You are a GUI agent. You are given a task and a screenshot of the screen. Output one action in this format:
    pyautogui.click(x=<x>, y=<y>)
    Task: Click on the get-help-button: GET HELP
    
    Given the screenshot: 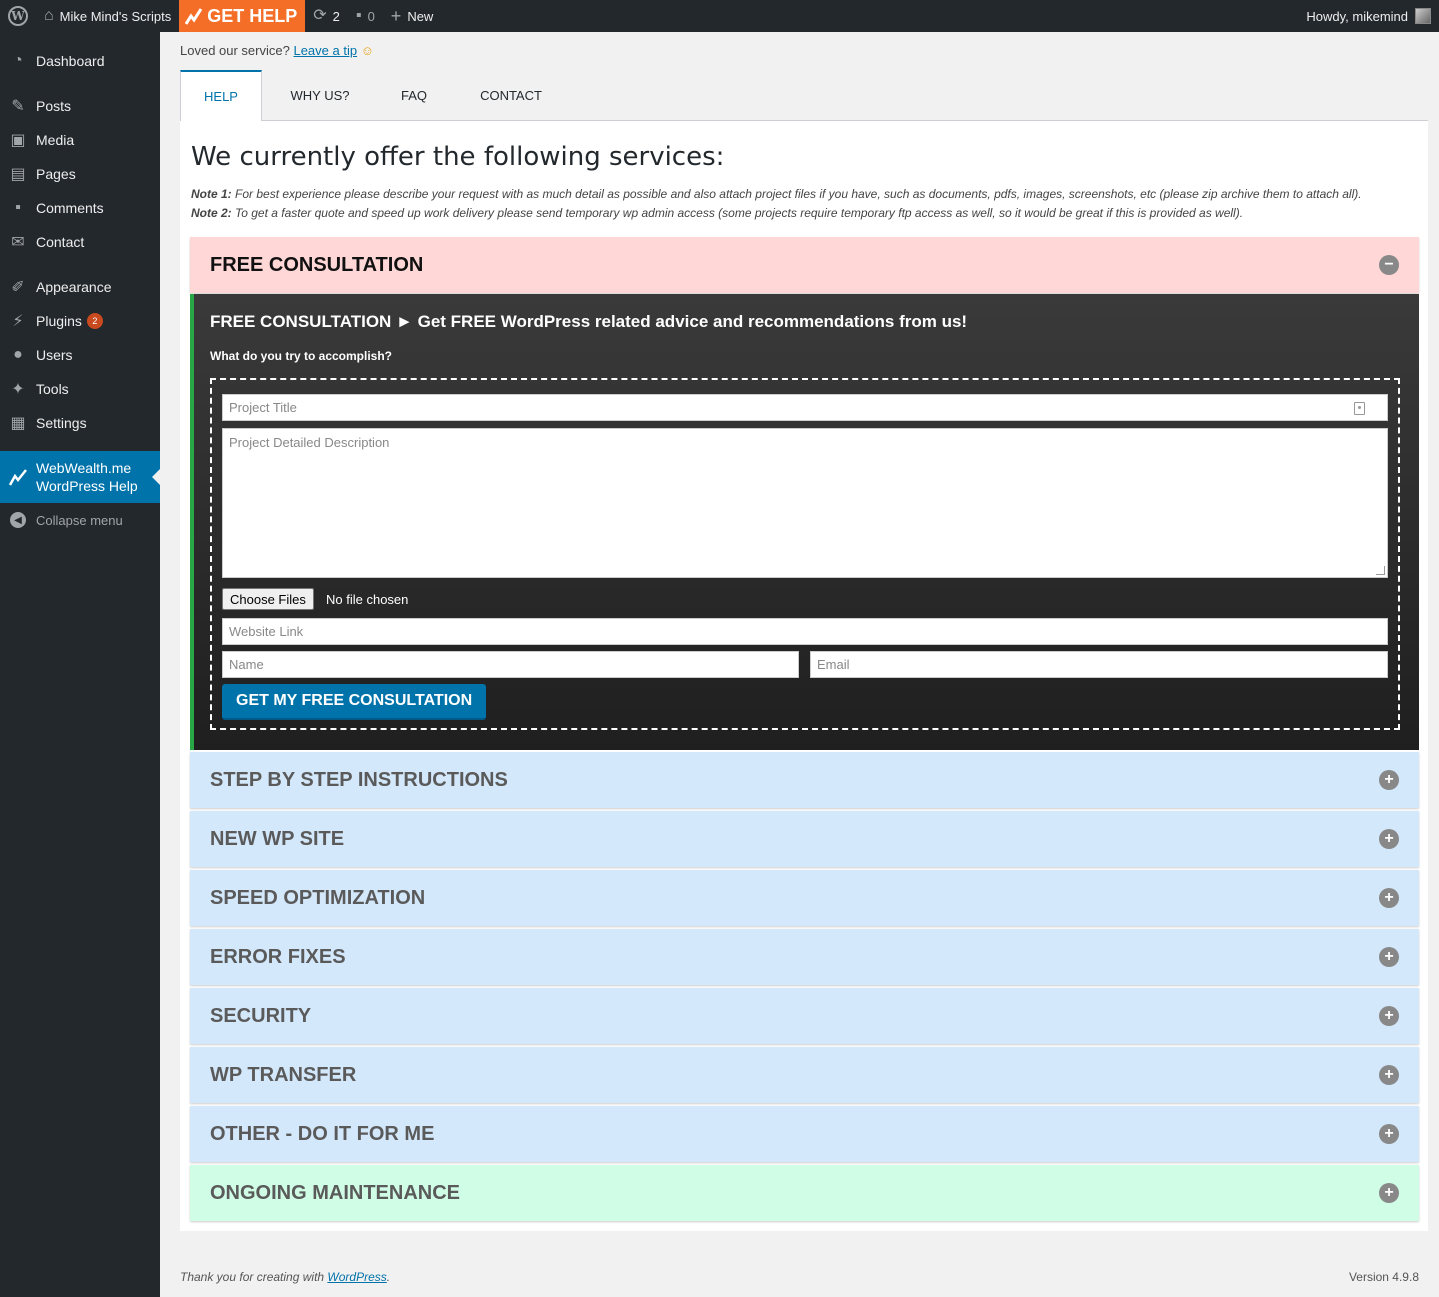 What is the action you would take?
    pyautogui.click(x=242, y=16)
    